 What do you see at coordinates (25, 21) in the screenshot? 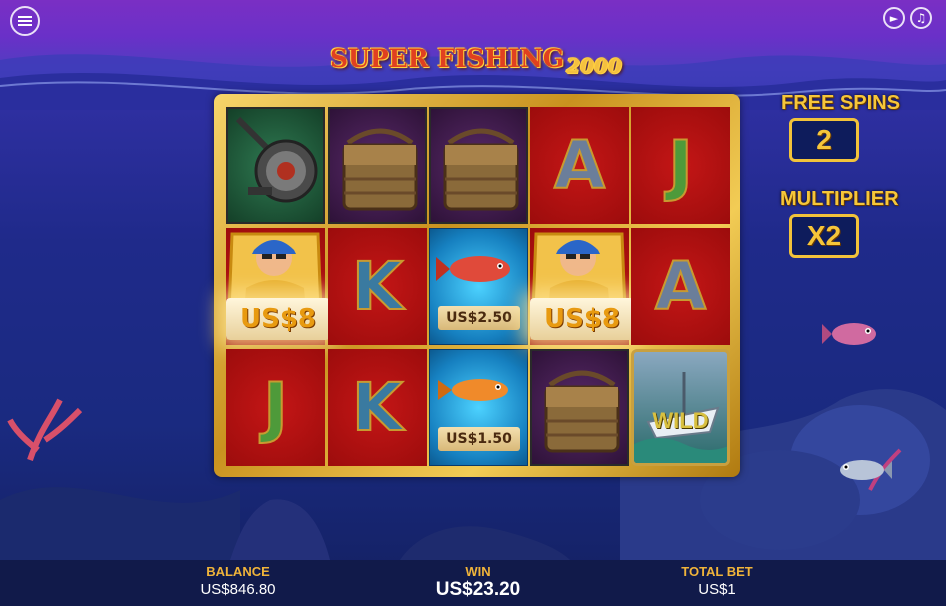
I see `menu-icon` at bounding box center [25, 21].